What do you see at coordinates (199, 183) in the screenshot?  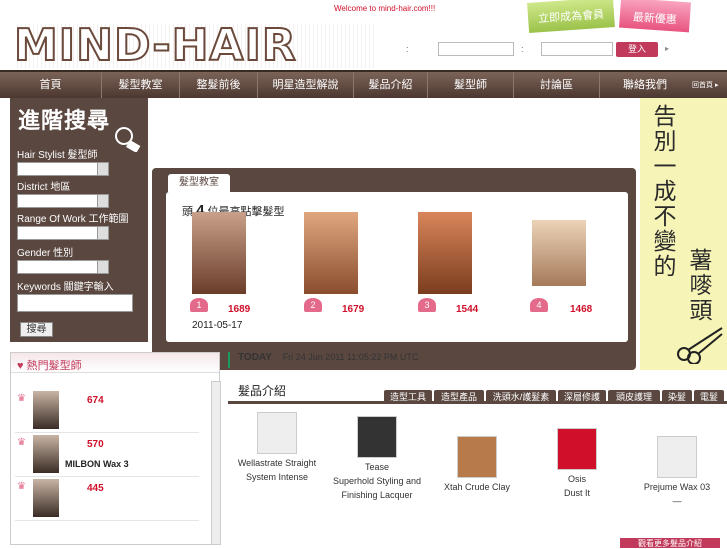 I see `tab-hair-classroom: 髮型教室` at bounding box center [199, 183].